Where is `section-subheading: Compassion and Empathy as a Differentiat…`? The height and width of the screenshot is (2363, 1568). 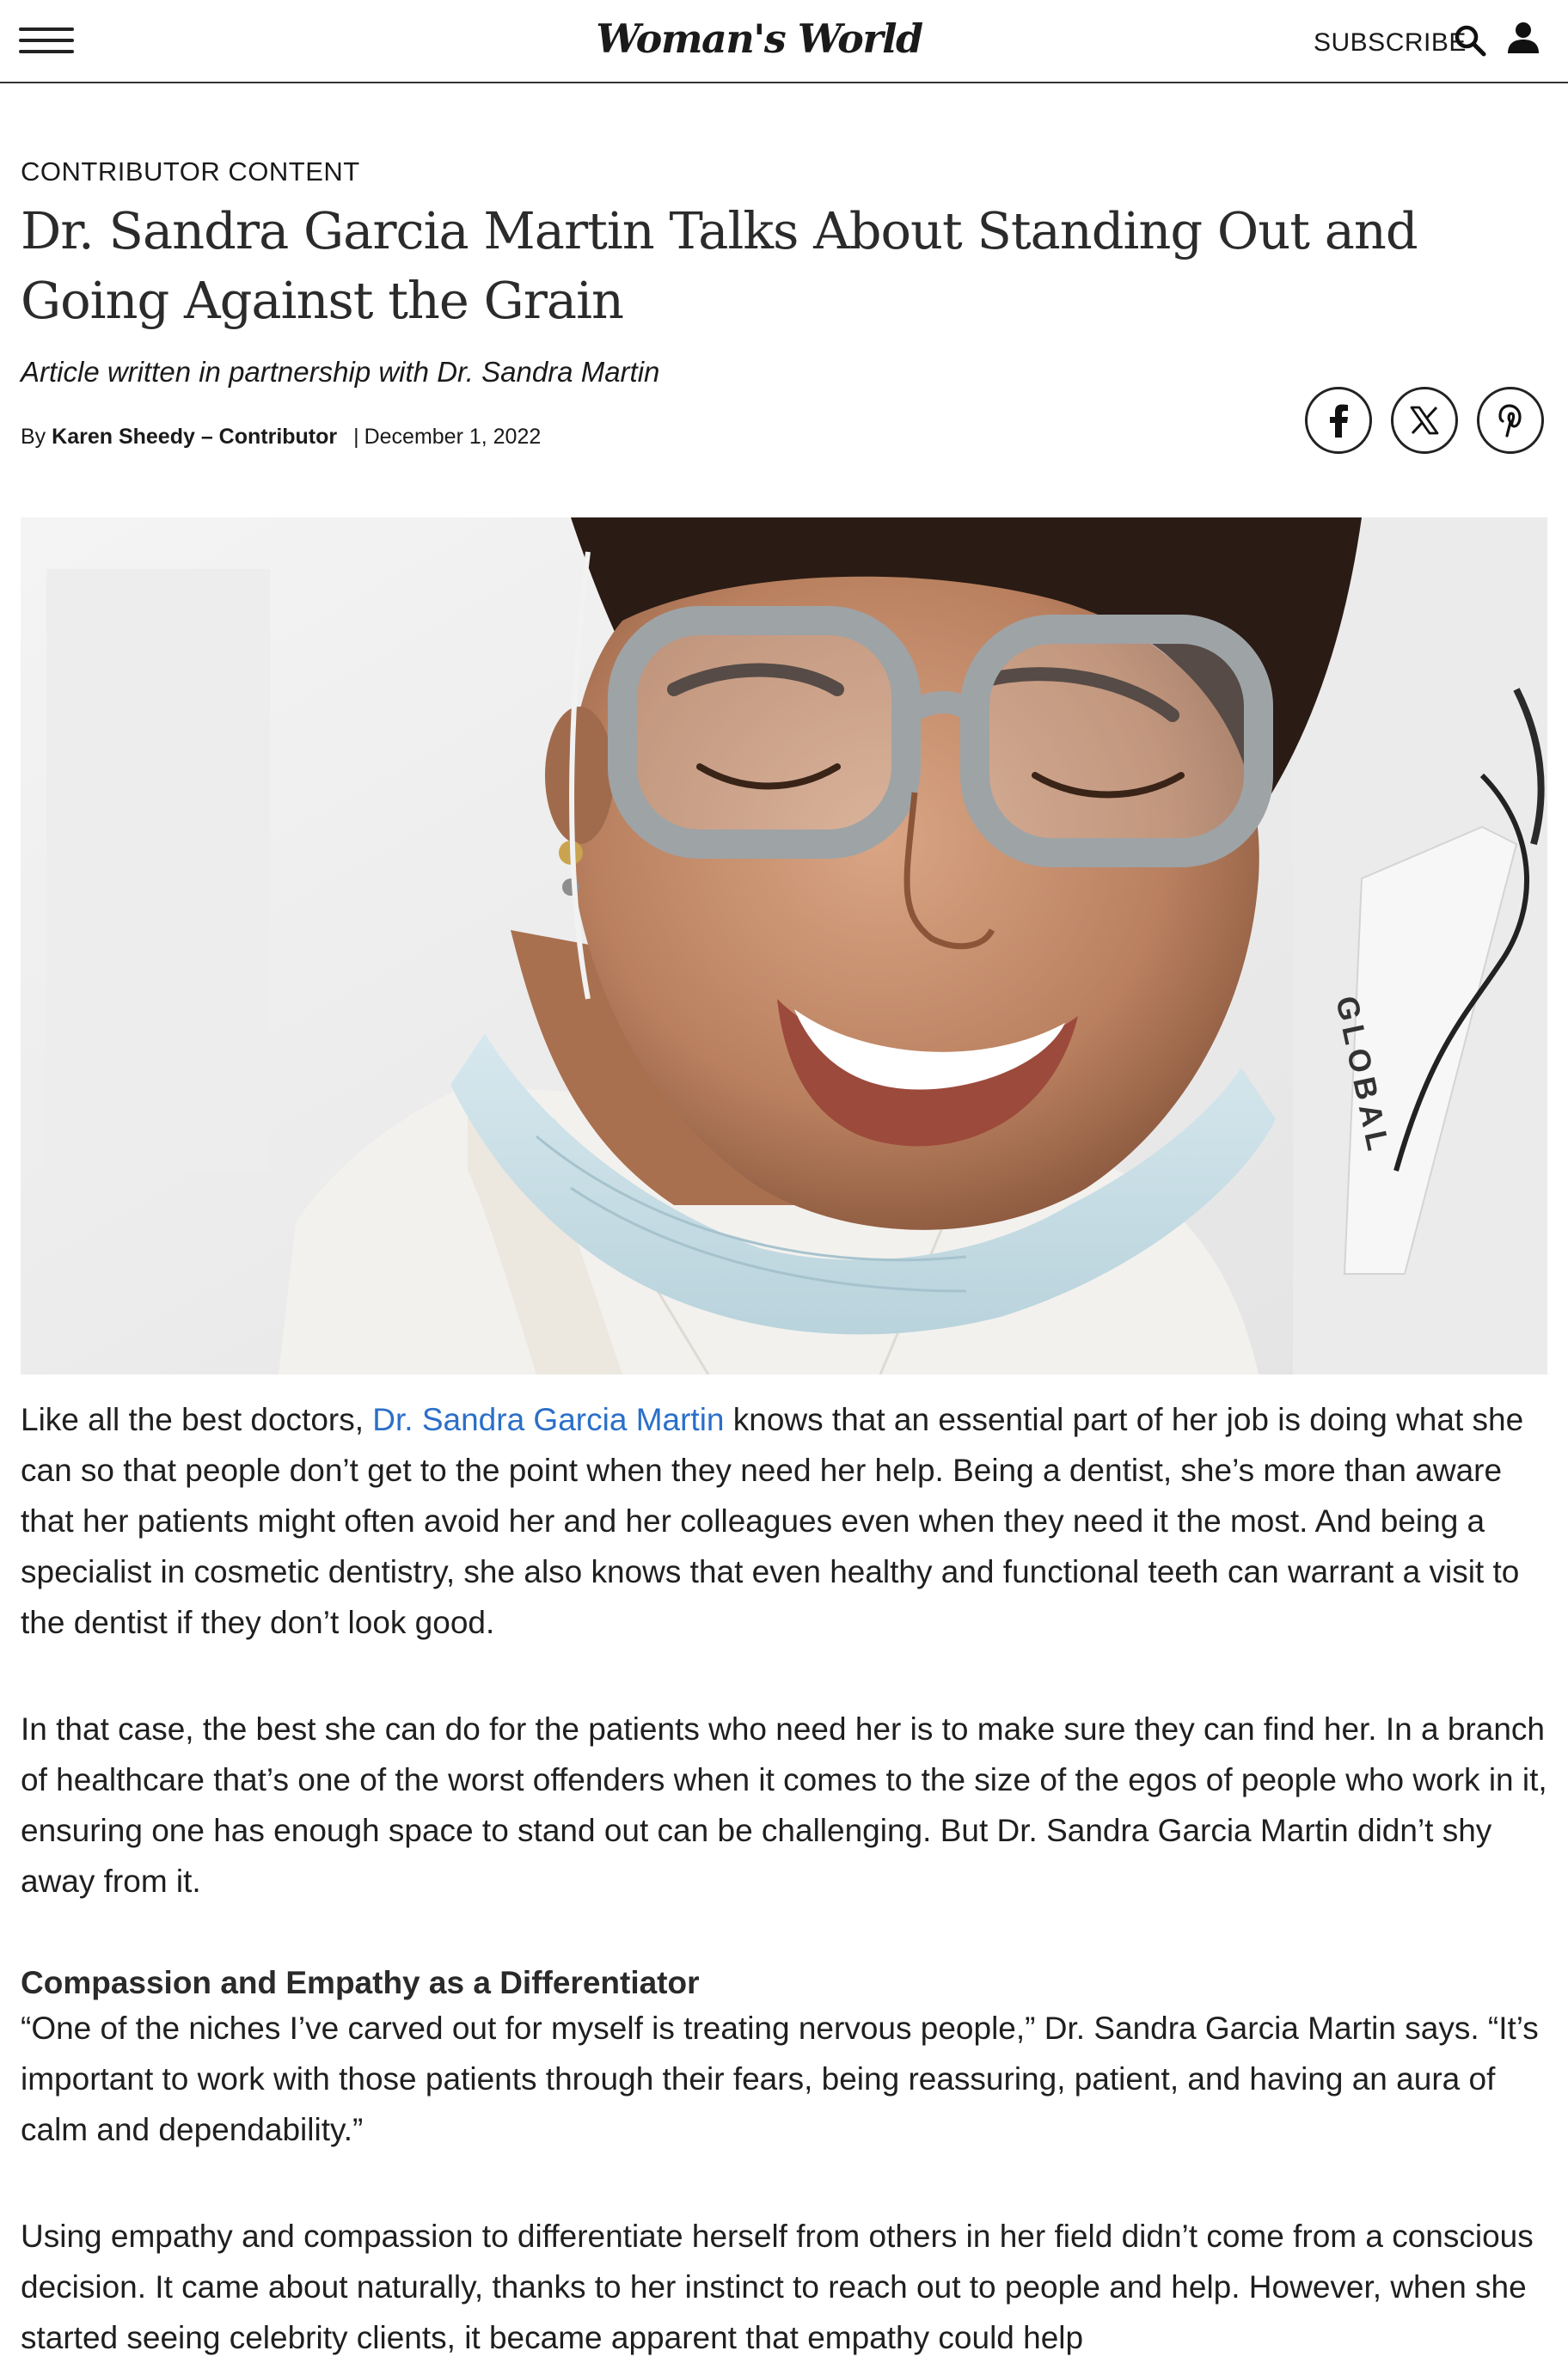 section-subheading: Compassion and Empathy as a Differentiat… is located at coordinates (360, 1982).